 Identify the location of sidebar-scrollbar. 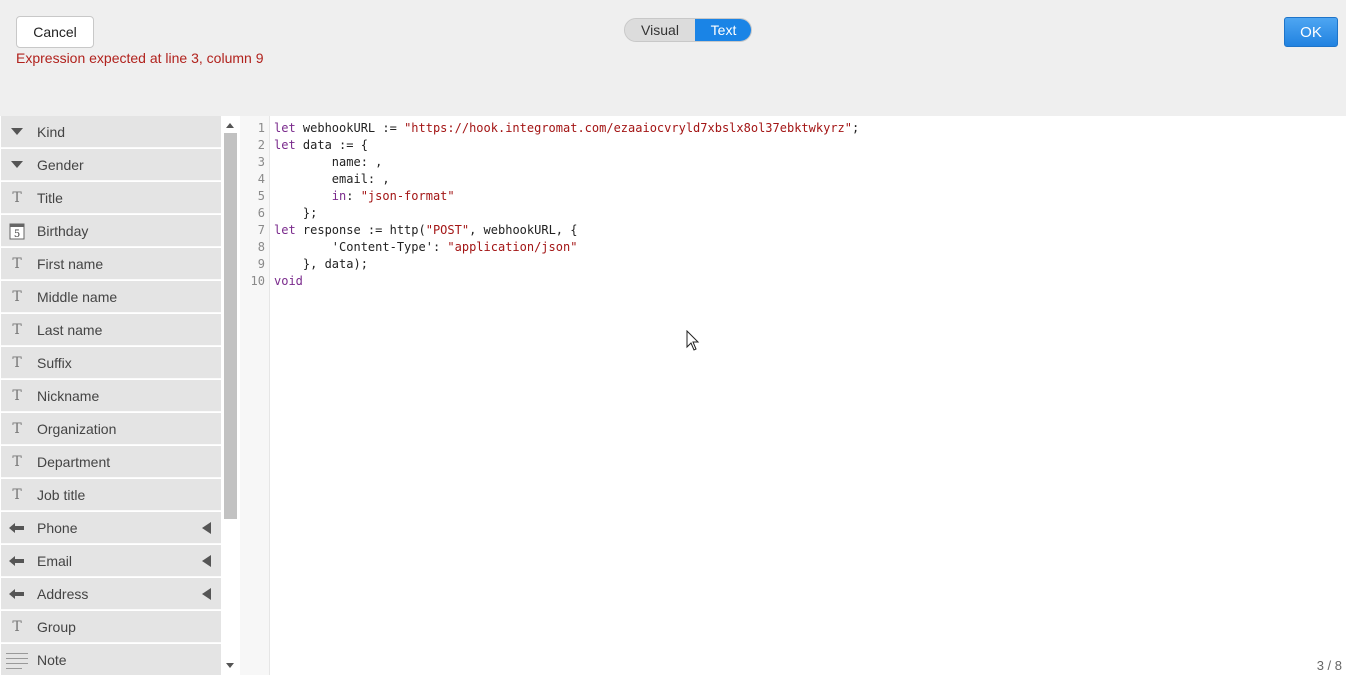
(231, 395).